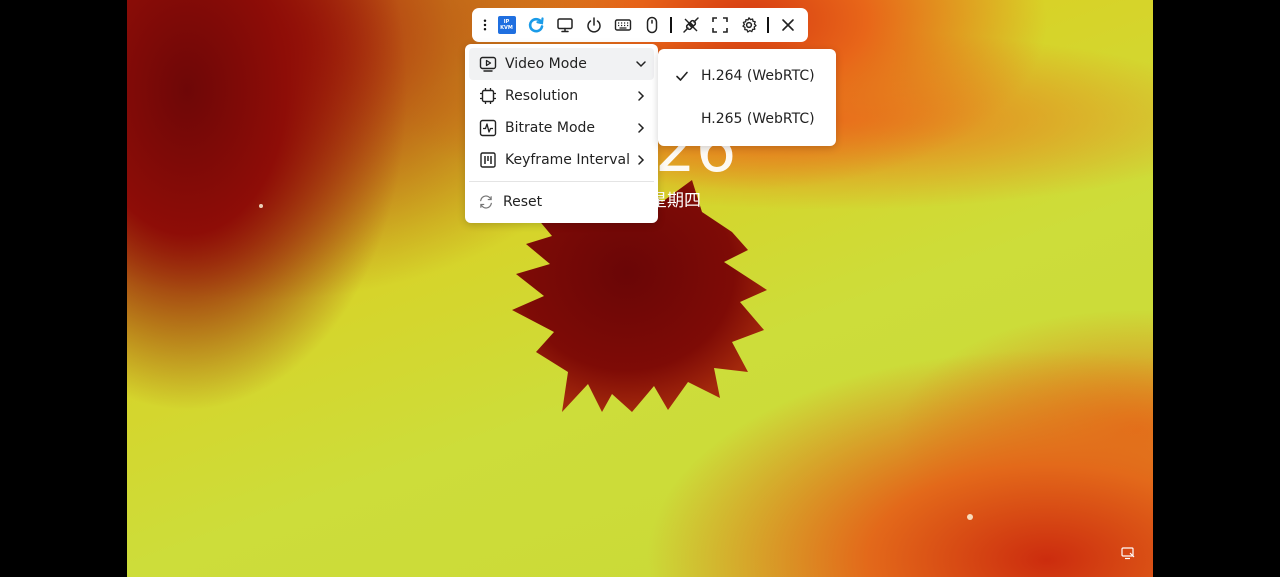 The height and width of the screenshot is (577, 1280). Describe the element at coordinates (758, 75) in the screenshot. I see `option-label: H.264 (WebRTC)` at that location.